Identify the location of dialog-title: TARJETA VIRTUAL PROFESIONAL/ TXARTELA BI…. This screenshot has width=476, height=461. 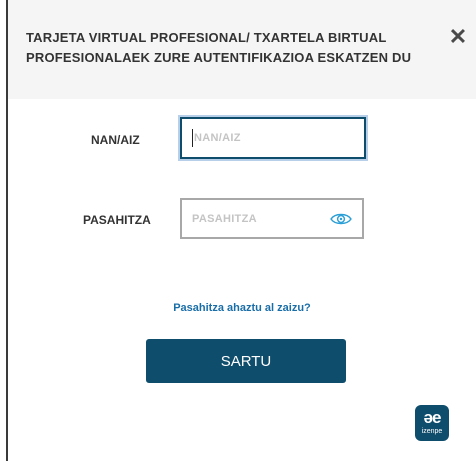
(219, 47).